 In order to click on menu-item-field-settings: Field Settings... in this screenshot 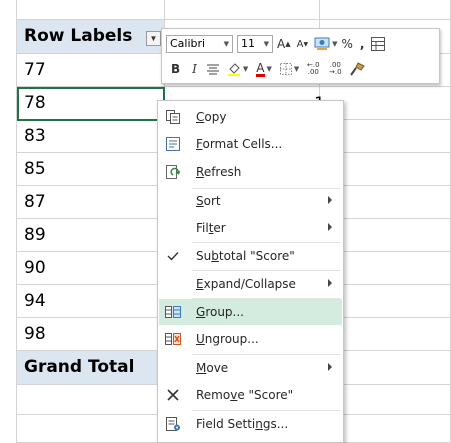, I will do `click(250, 424)`.